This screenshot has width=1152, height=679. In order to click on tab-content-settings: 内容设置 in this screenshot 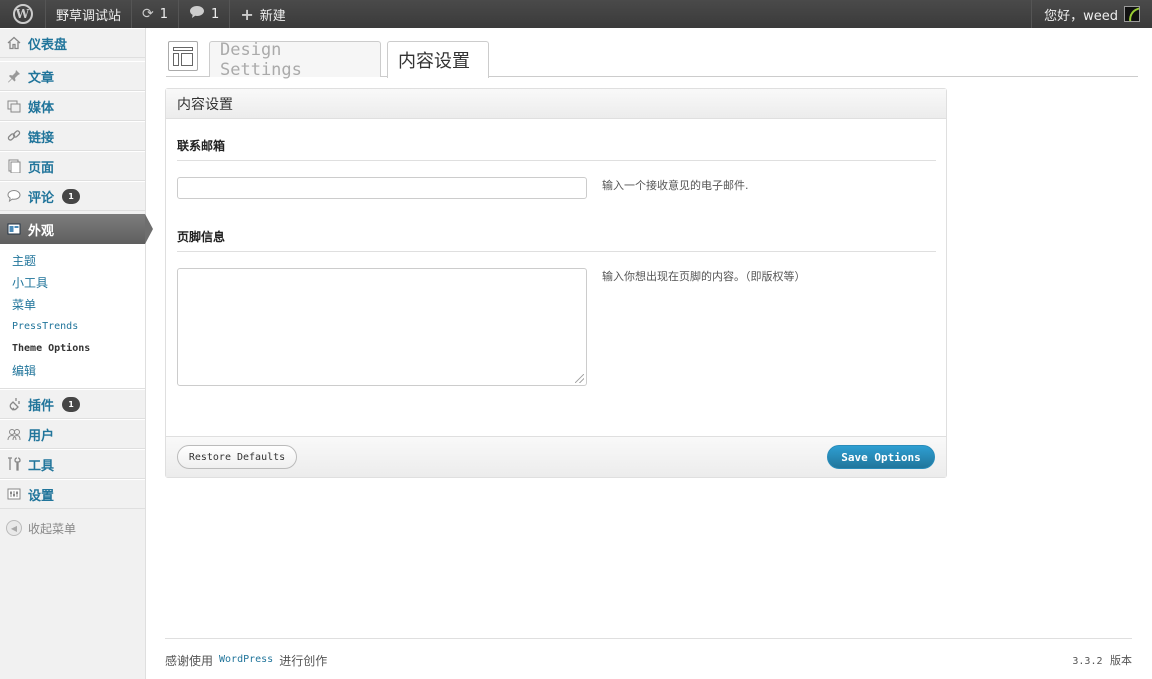, I will do `click(438, 59)`.